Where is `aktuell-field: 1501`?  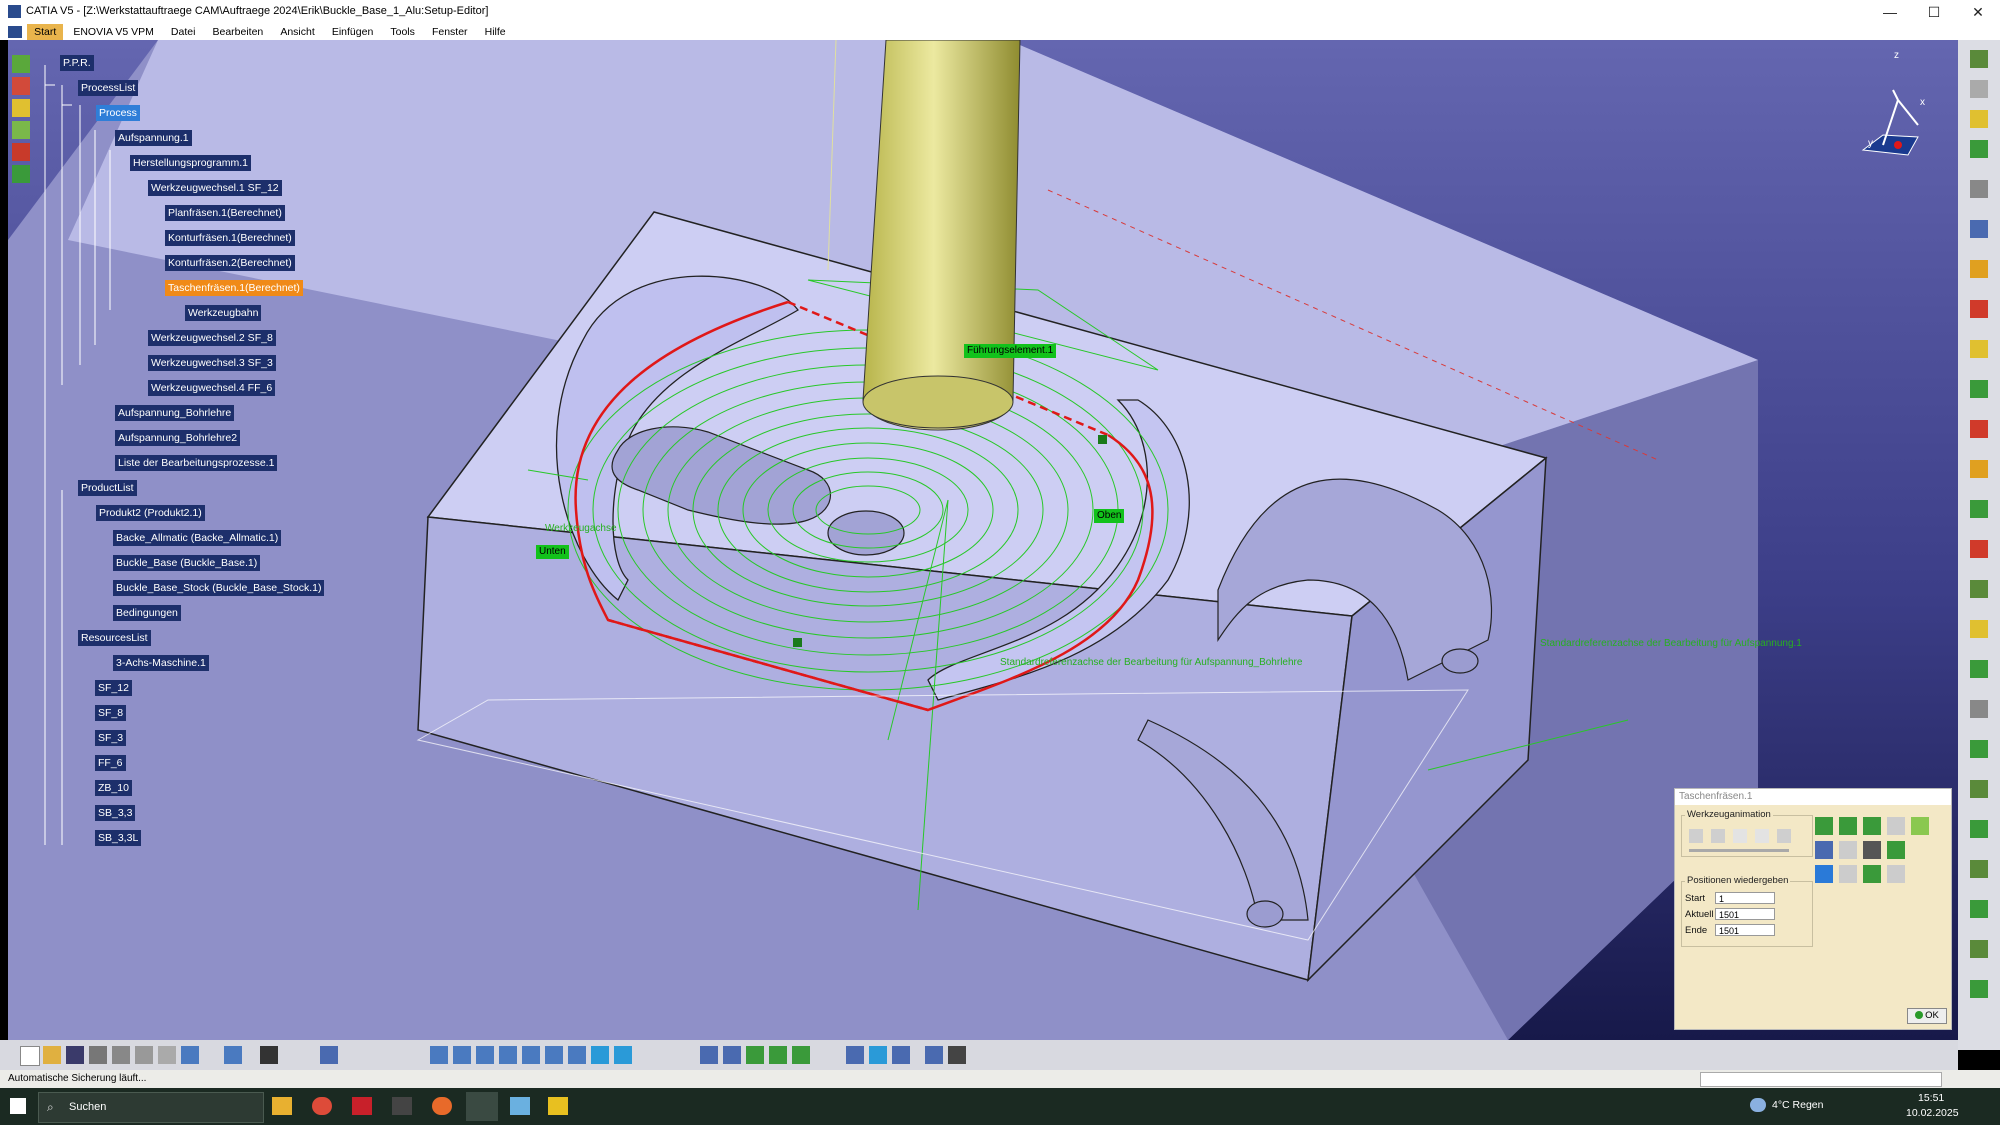 aktuell-field: 1501 is located at coordinates (1745, 914).